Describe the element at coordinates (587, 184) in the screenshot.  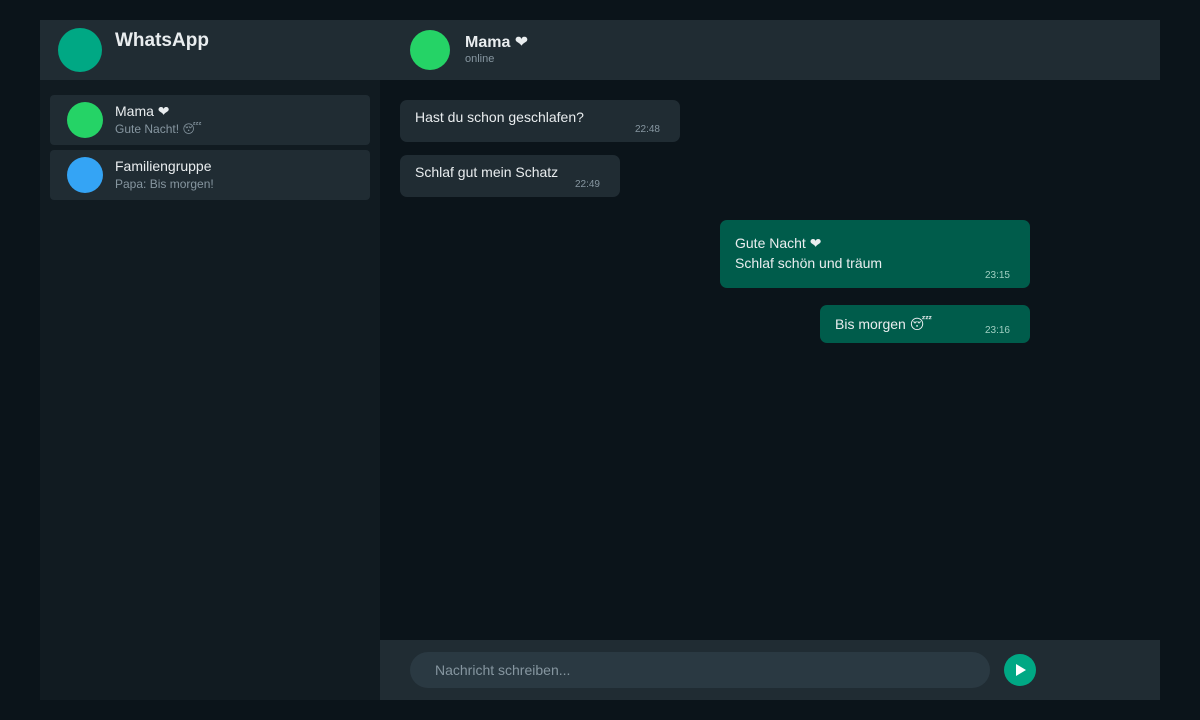
I see `message-time: 22:49` at that location.